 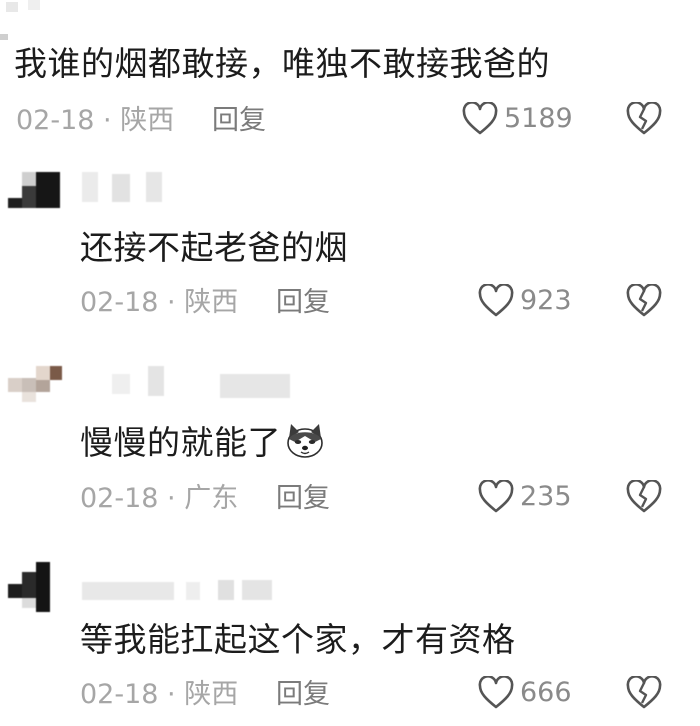 I want to click on like-count: 666, so click(x=546, y=692).